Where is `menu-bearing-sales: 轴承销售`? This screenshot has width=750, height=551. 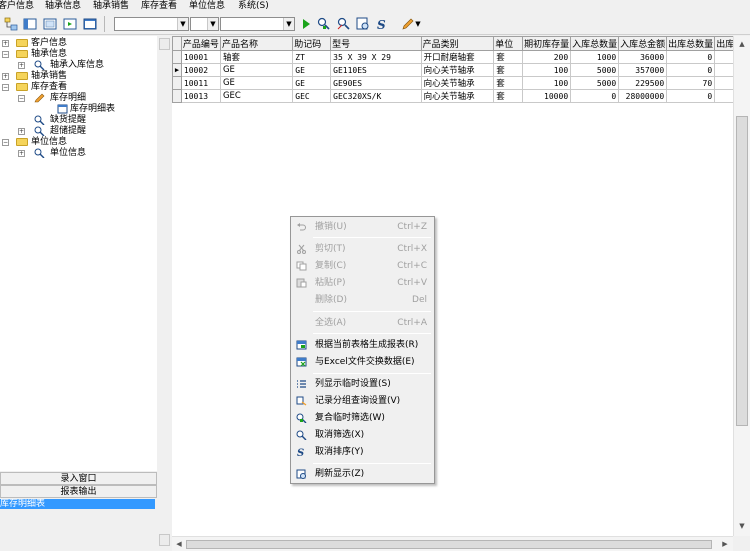
menu-bearing-sales: 轴承销售 is located at coordinates (111, 6).